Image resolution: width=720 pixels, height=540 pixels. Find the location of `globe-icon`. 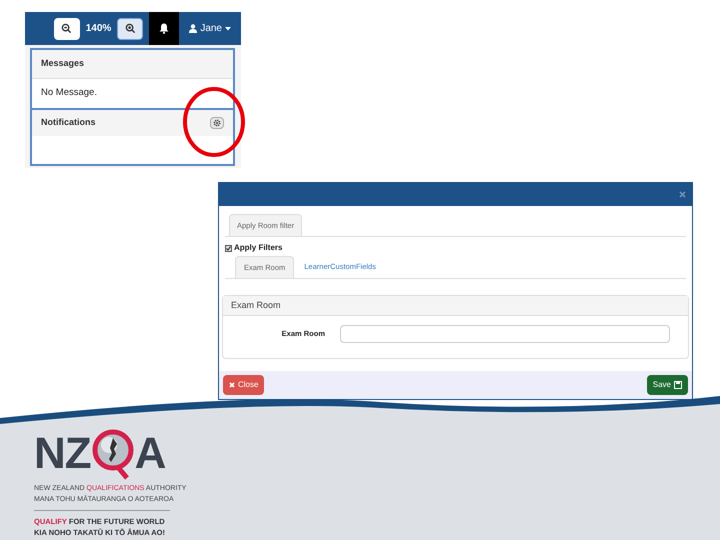

globe-icon is located at coordinates (112, 454).